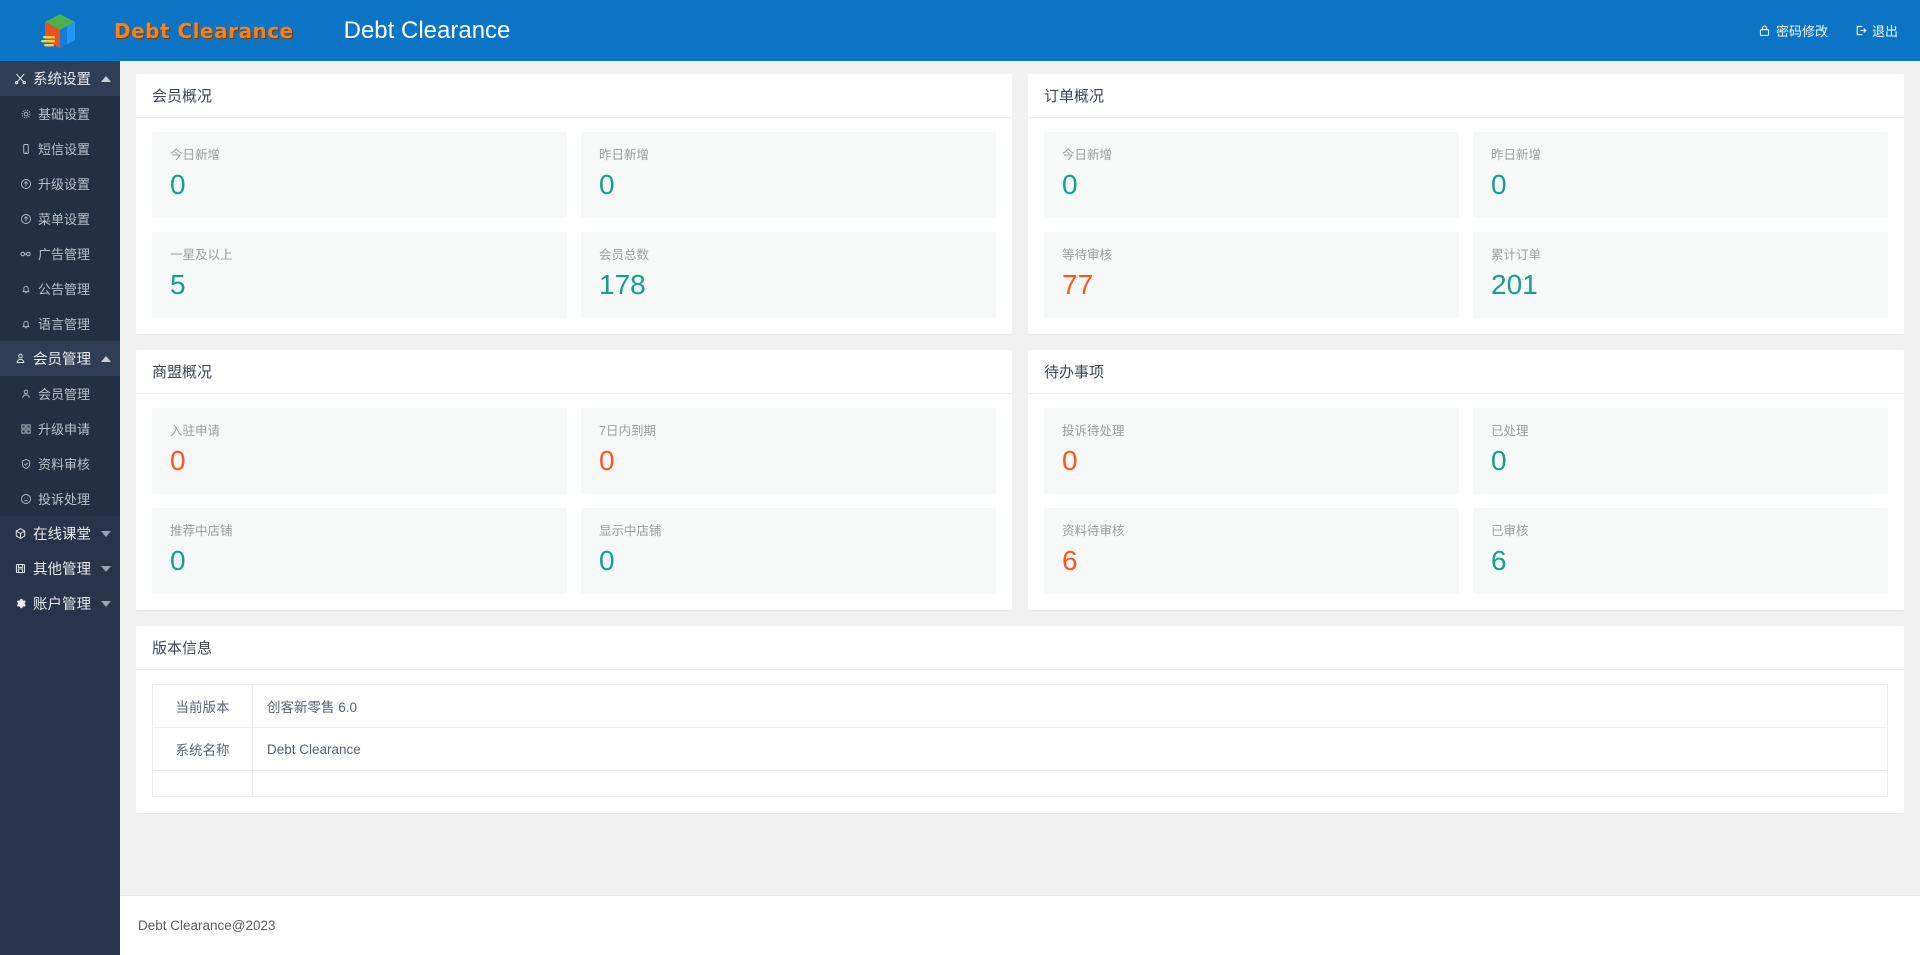 The height and width of the screenshot is (955, 1920). What do you see at coordinates (25, 324) in the screenshot?
I see `bell-icon` at bounding box center [25, 324].